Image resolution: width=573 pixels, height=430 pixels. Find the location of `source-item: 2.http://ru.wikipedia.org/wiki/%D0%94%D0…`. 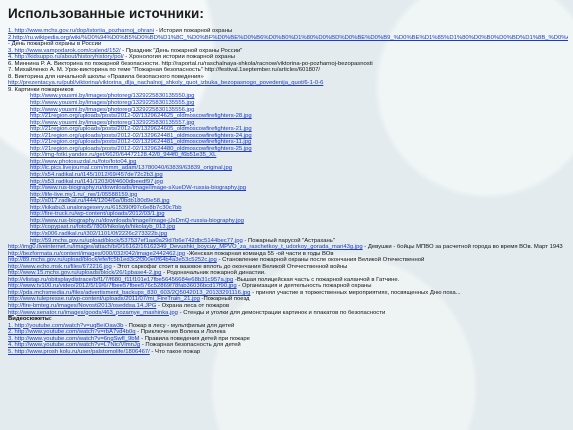

source-item: 2.http://ru.wikipedia.org/wiki/%D0%94%D0… is located at coordinates (288, 41).